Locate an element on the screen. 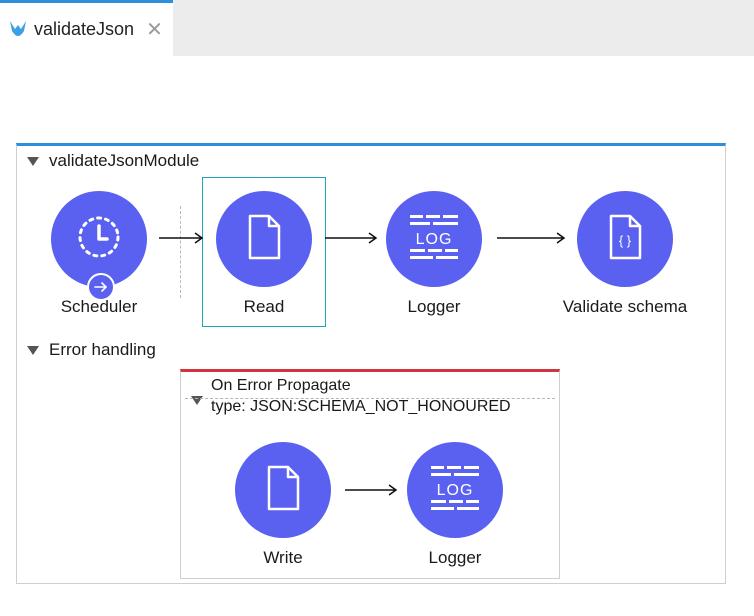  node-label: Read is located at coordinates (264, 306).